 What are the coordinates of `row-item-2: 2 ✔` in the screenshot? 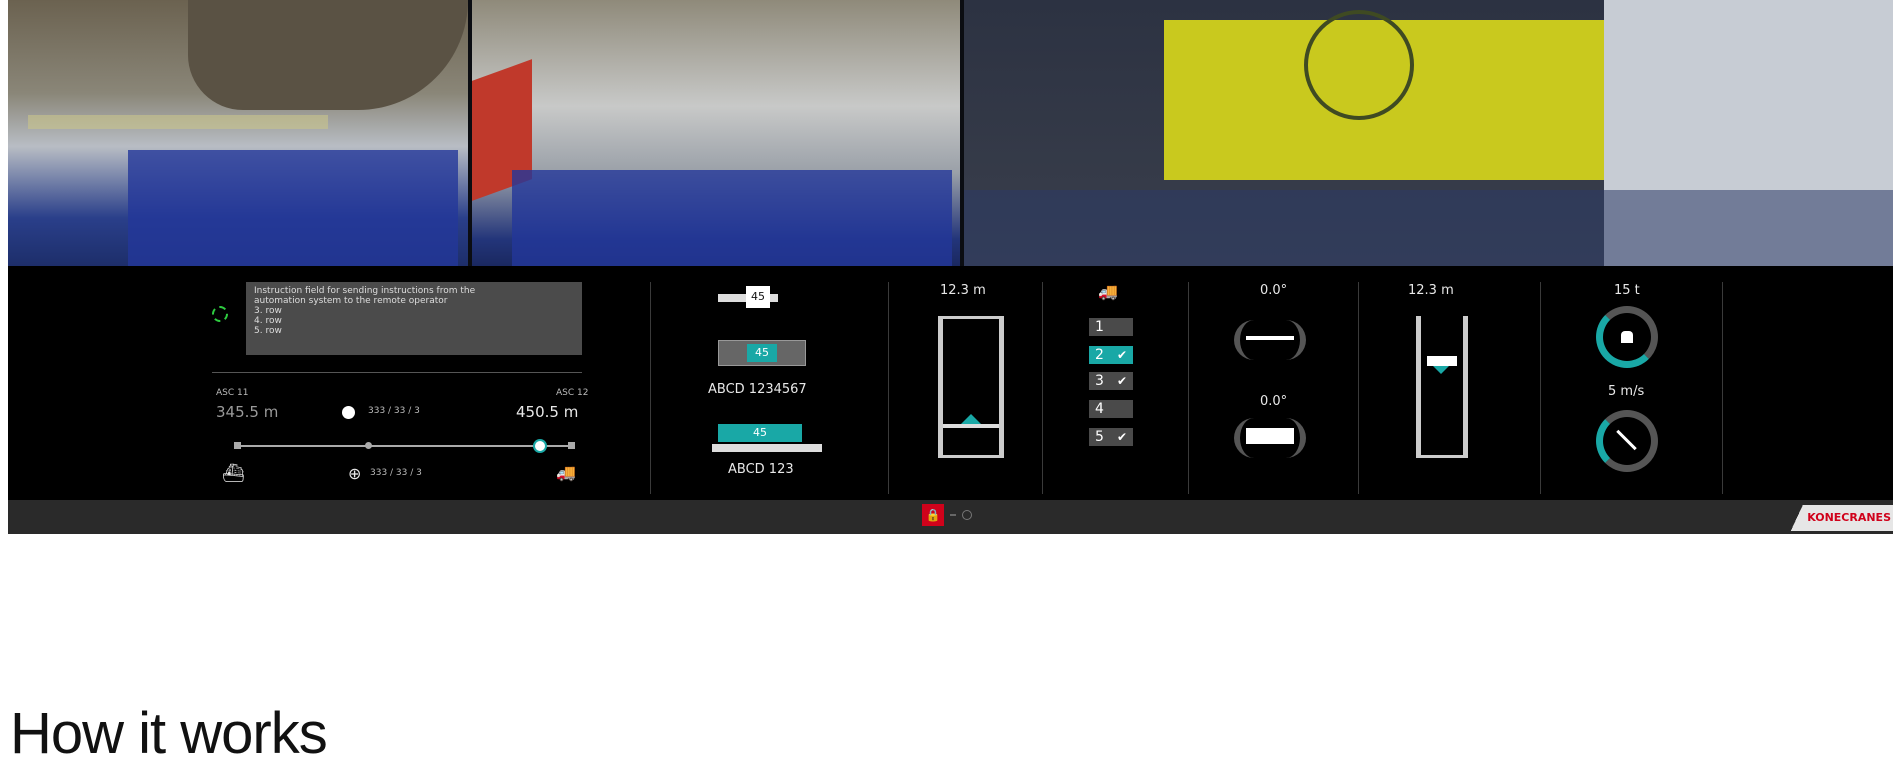 It's located at (1111, 355).